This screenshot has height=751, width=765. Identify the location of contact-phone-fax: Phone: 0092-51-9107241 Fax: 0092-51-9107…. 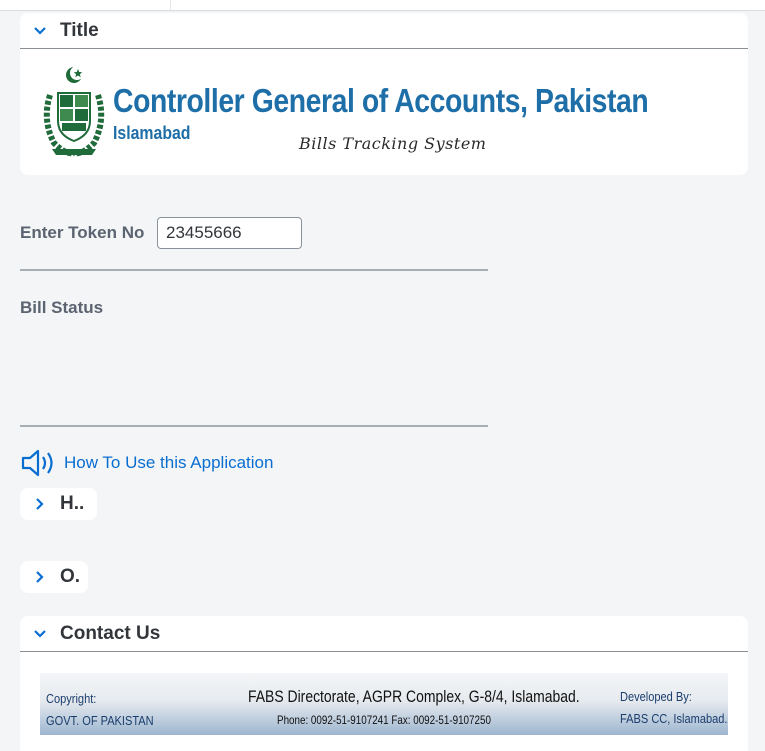
(384, 720).